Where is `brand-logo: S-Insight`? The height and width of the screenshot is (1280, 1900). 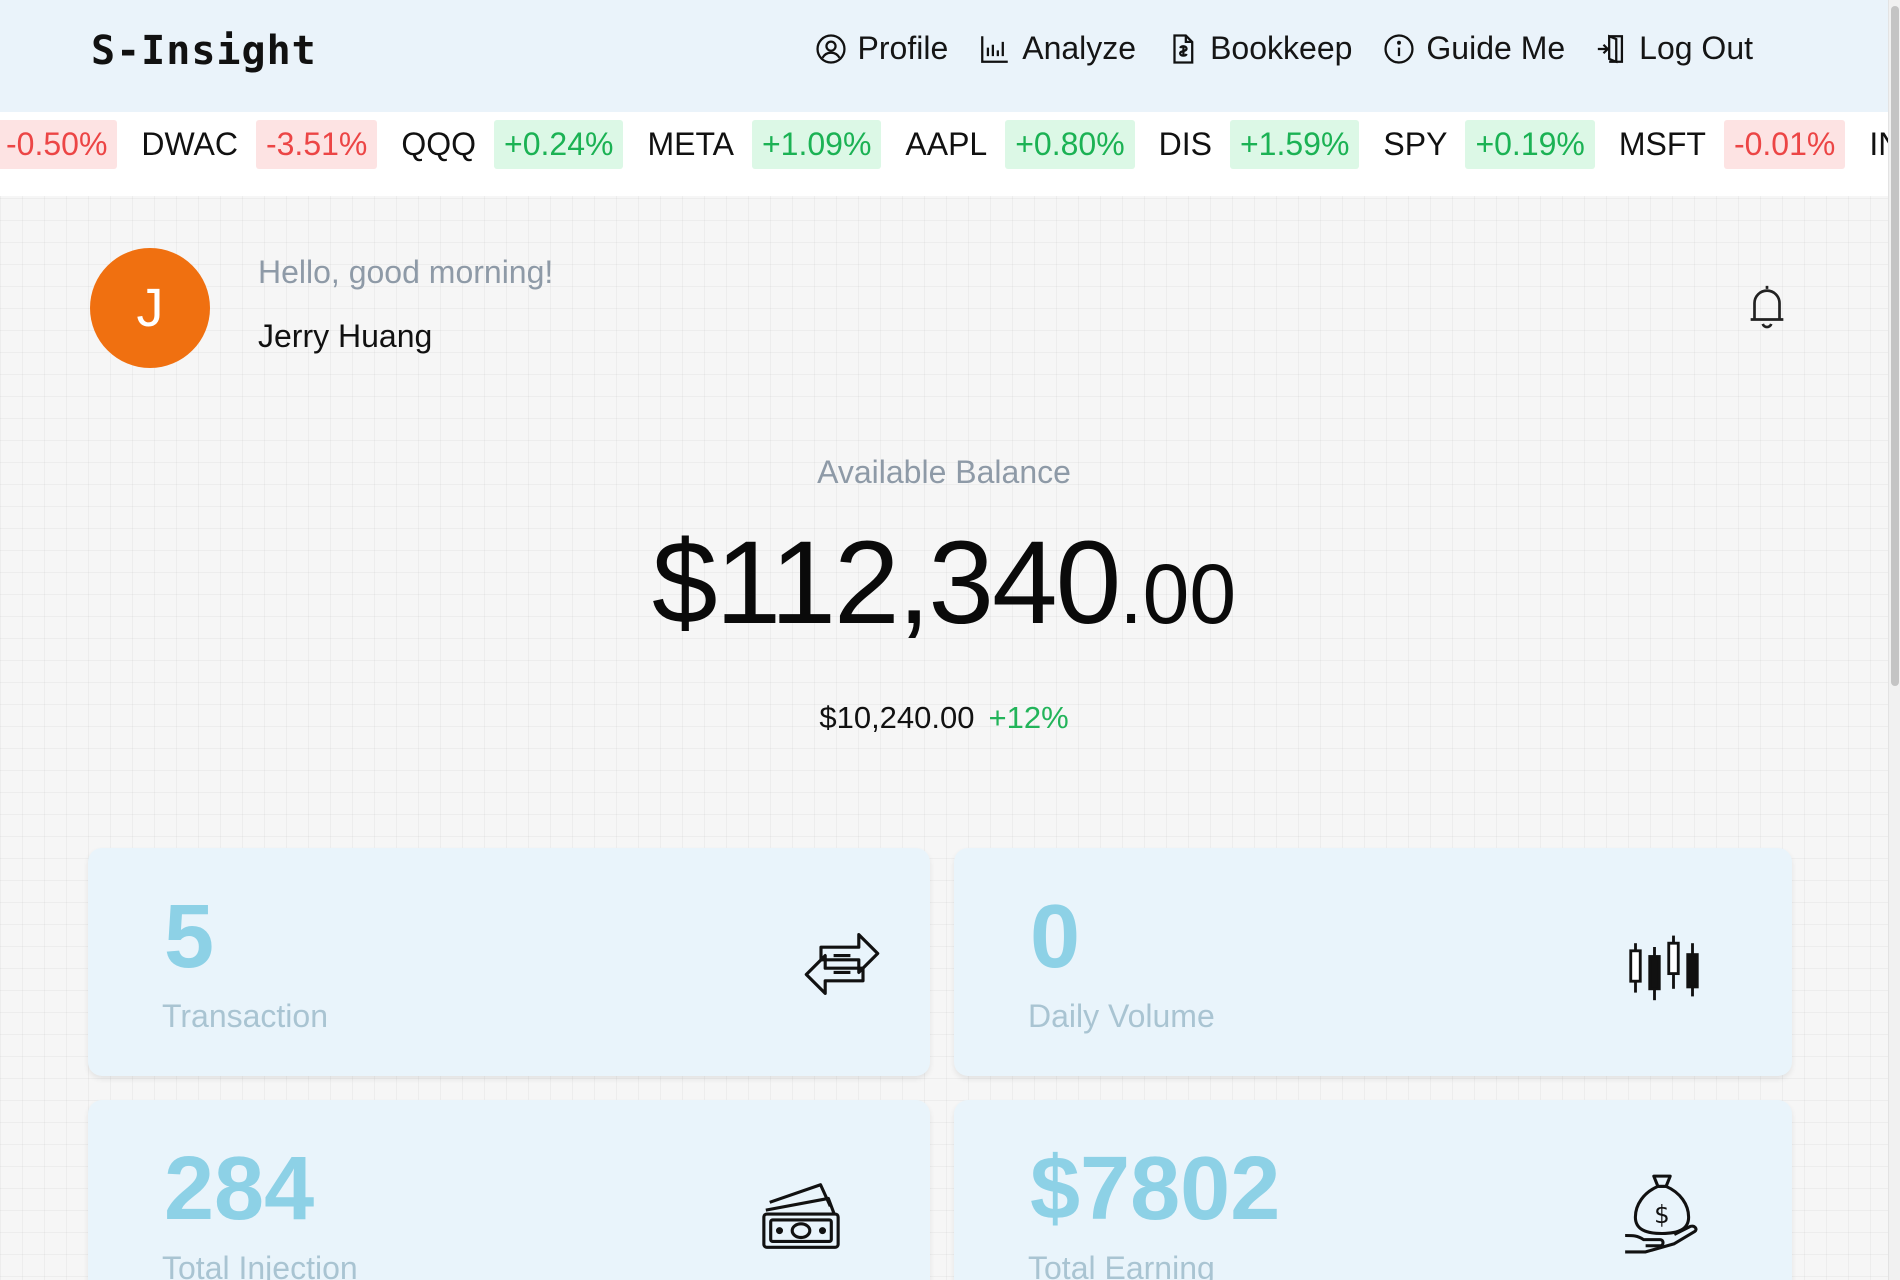
brand-logo: S-Insight is located at coordinates (204, 51).